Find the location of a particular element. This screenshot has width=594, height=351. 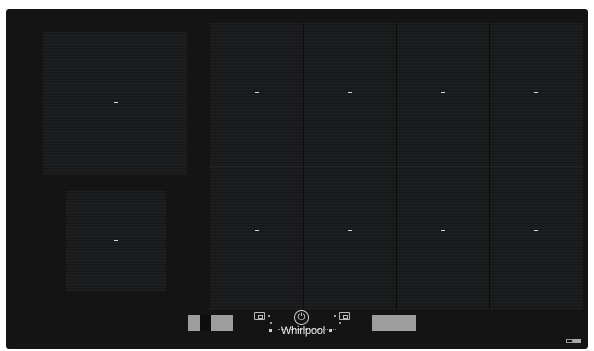

flex-row-divider is located at coordinates (396, 166).